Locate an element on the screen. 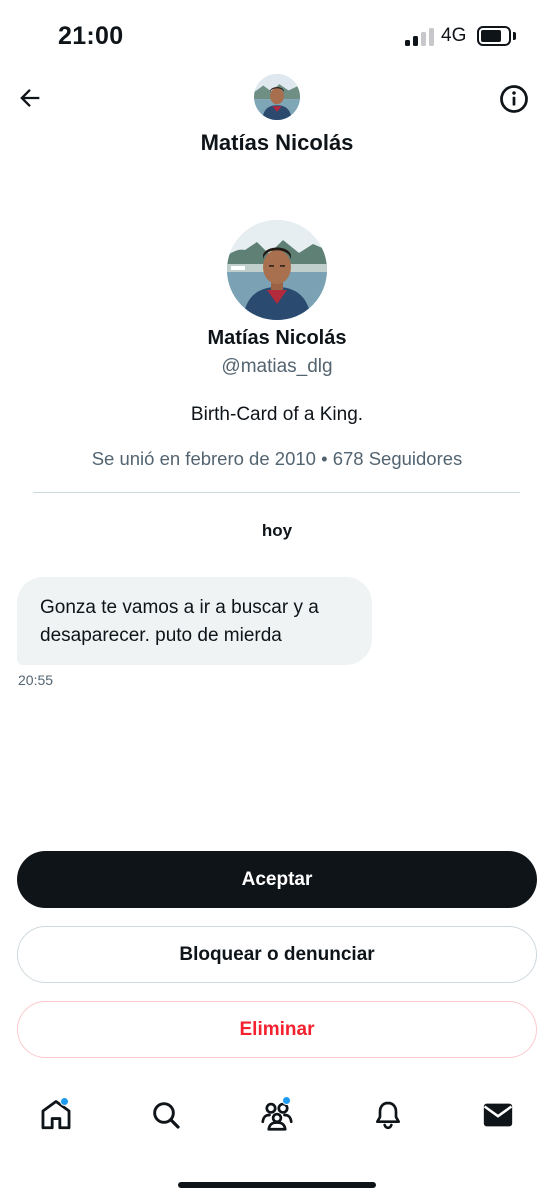 The width and height of the screenshot is (554, 1200). nav-home is located at coordinates (56, 1115).